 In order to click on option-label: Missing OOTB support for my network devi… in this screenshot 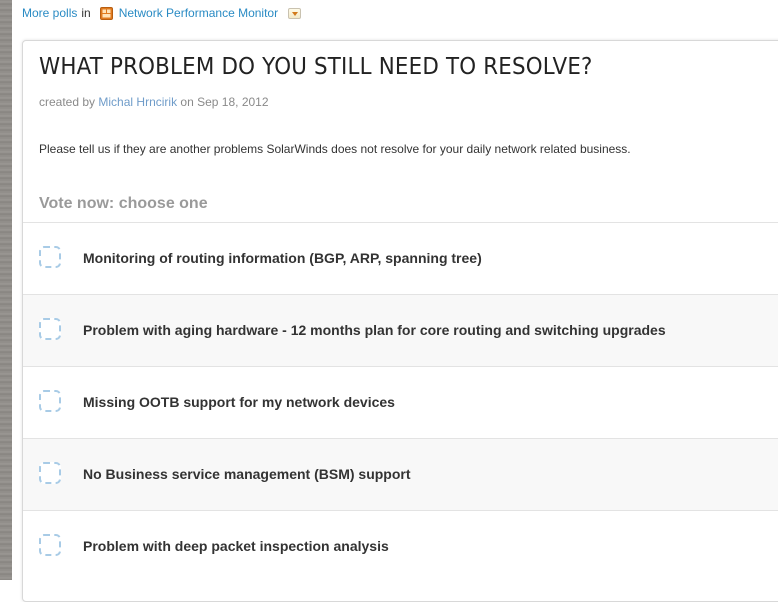, I will do `click(239, 402)`.